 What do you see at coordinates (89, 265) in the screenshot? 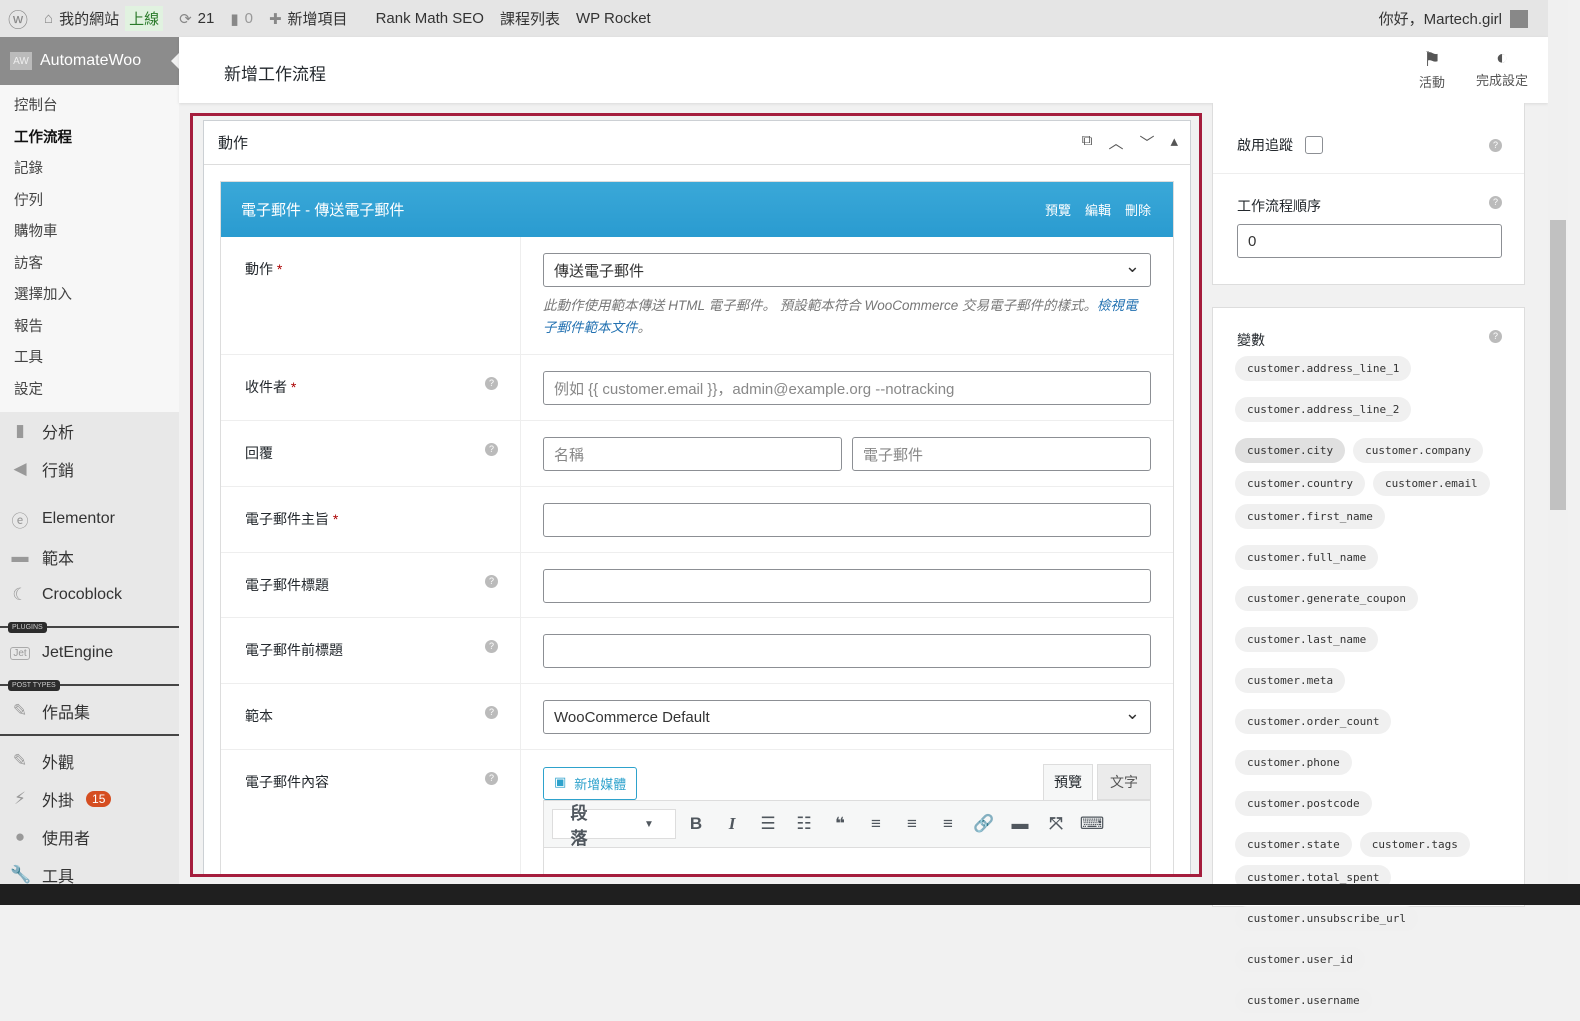
I see `submenu-guests: 訪客` at bounding box center [89, 265].